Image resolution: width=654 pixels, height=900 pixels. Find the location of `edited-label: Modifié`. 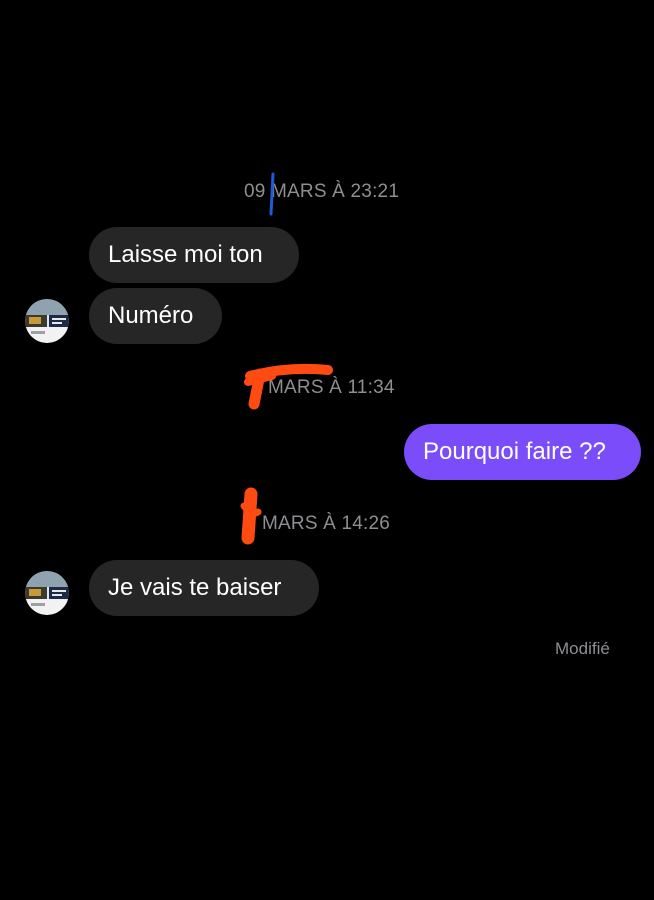

edited-label: Modifié is located at coordinates (582, 648).